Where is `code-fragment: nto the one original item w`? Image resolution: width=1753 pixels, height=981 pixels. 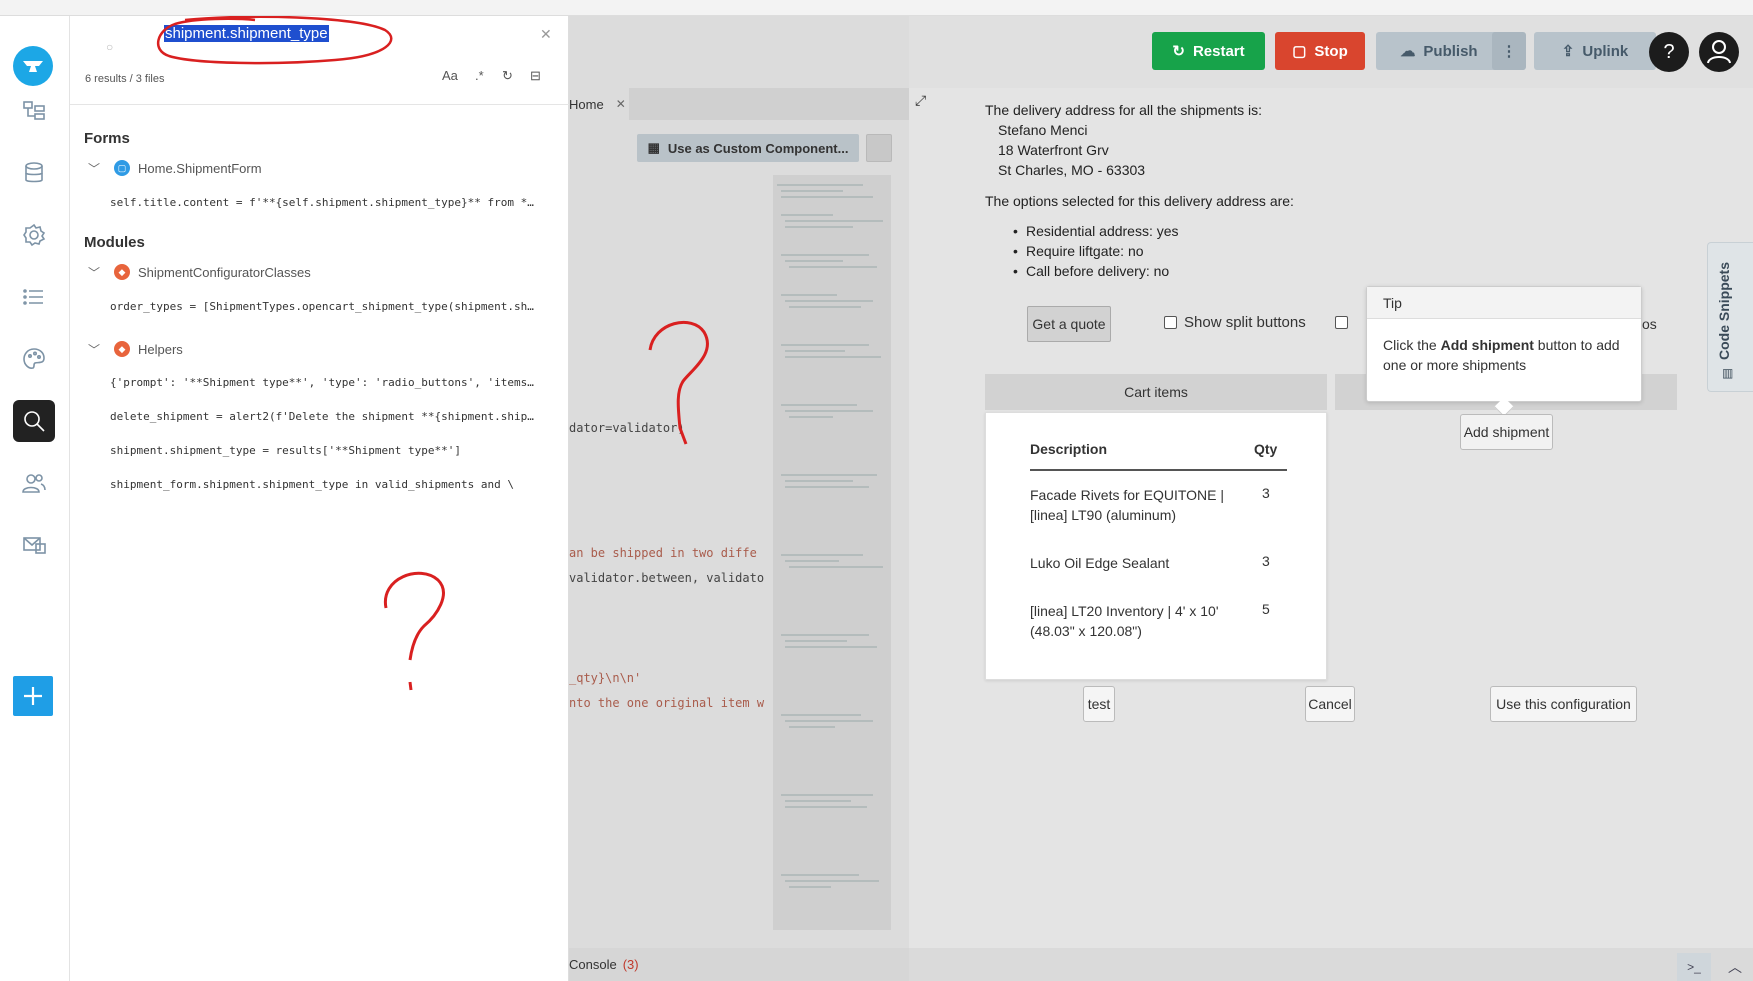 code-fragment: nto the one original item w is located at coordinates (667, 703).